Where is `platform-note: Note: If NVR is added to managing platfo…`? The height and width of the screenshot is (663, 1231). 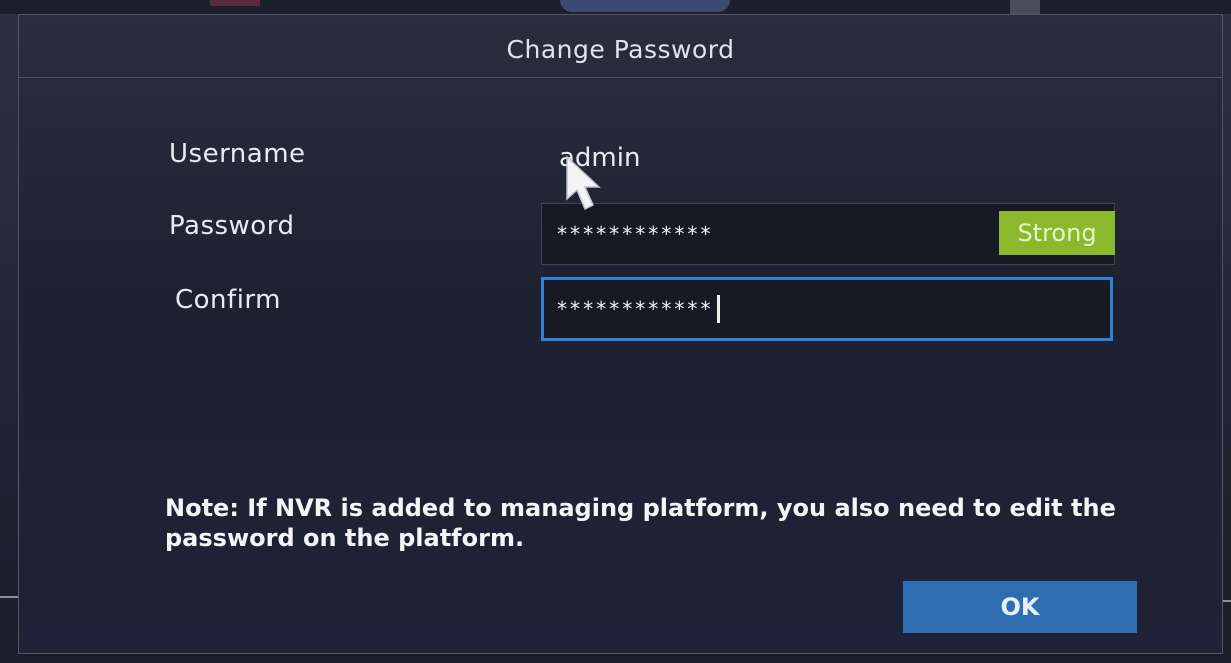
platform-note: Note: If NVR is added to managing platfo… is located at coordinates (640, 523).